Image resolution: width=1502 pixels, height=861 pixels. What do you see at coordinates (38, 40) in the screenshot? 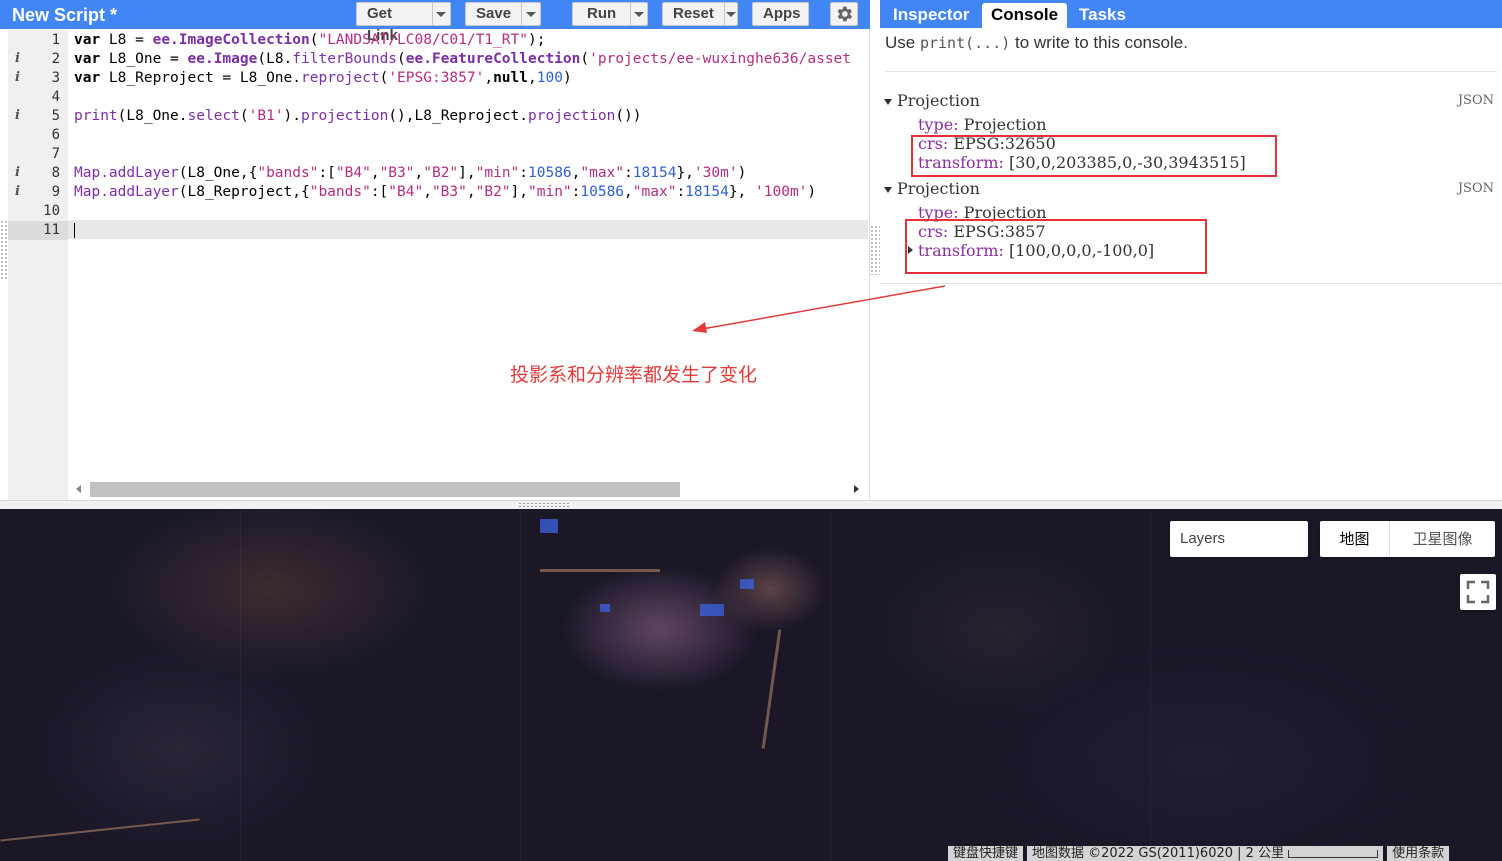
I see `gutter-row: 1` at bounding box center [38, 40].